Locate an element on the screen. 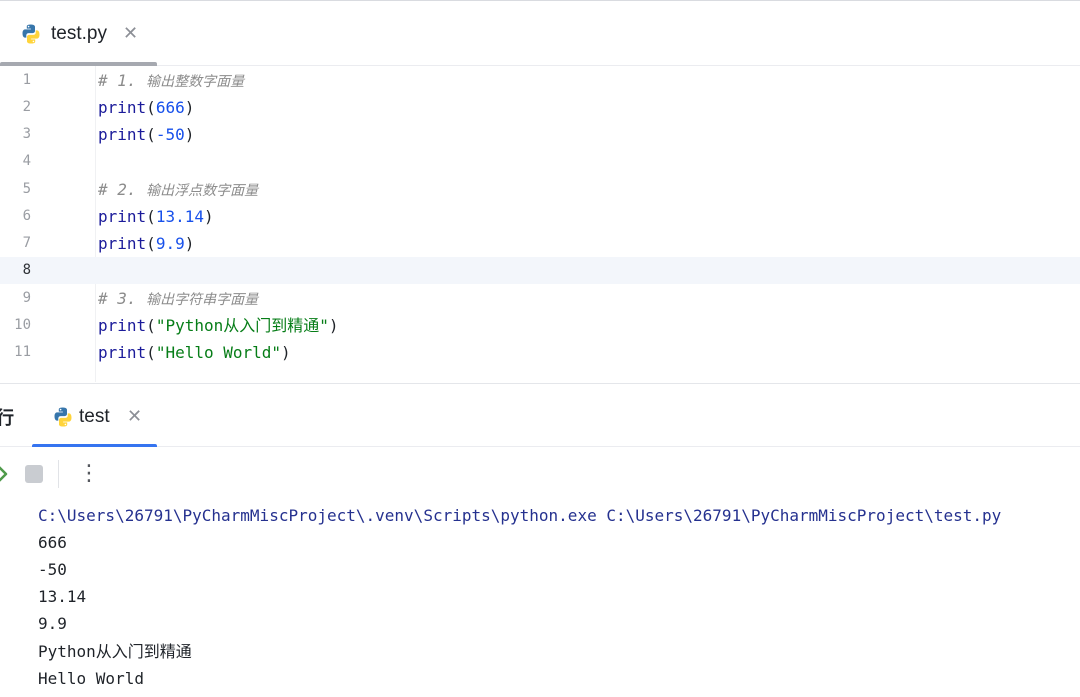  run-toolbar is located at coordinates (540, 474).